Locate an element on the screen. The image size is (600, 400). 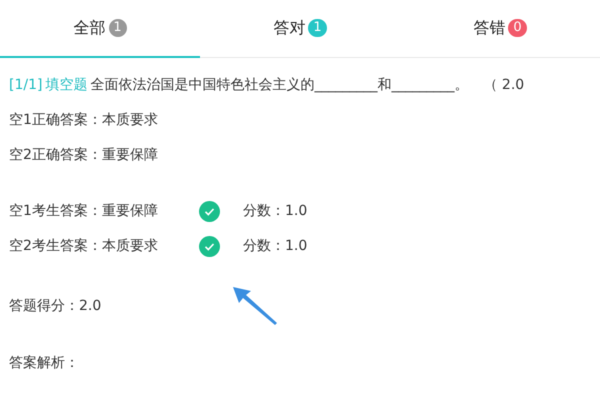
tab: 答错 0 is located at coordinates (500, 29).